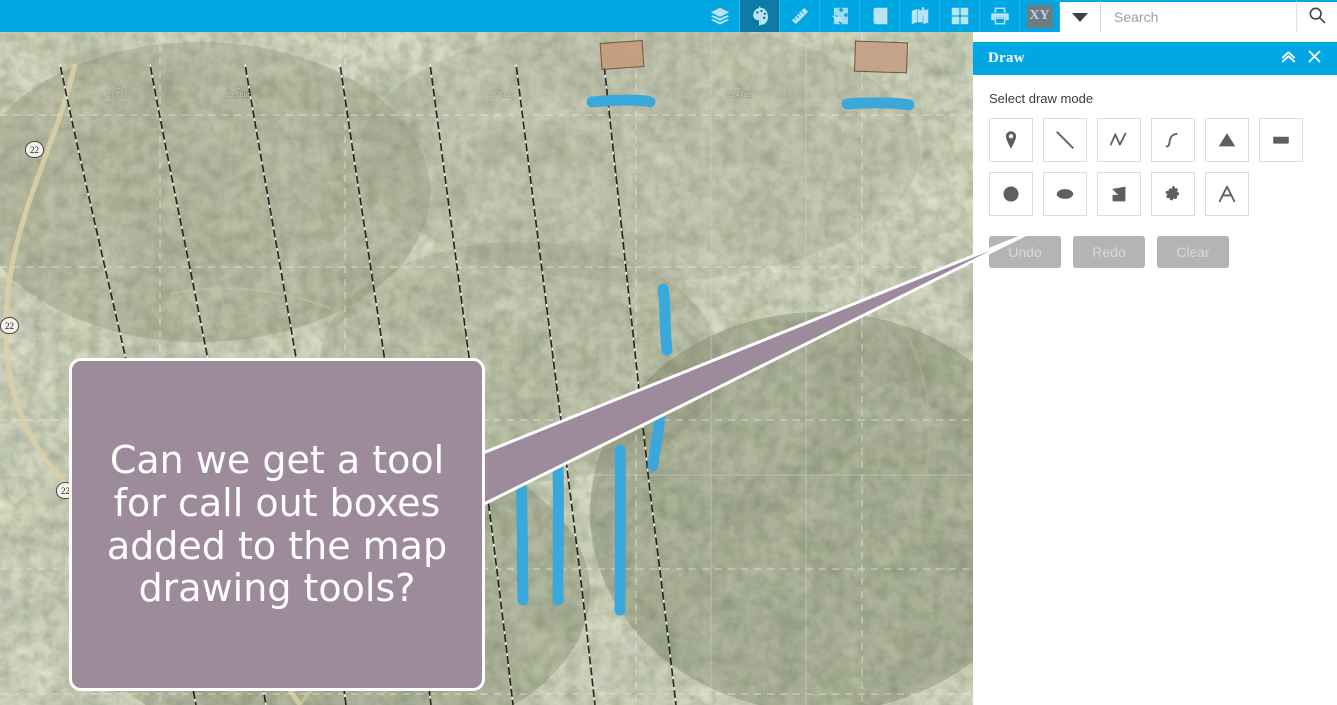  I want to click on basemap-button, so click(960, 16).